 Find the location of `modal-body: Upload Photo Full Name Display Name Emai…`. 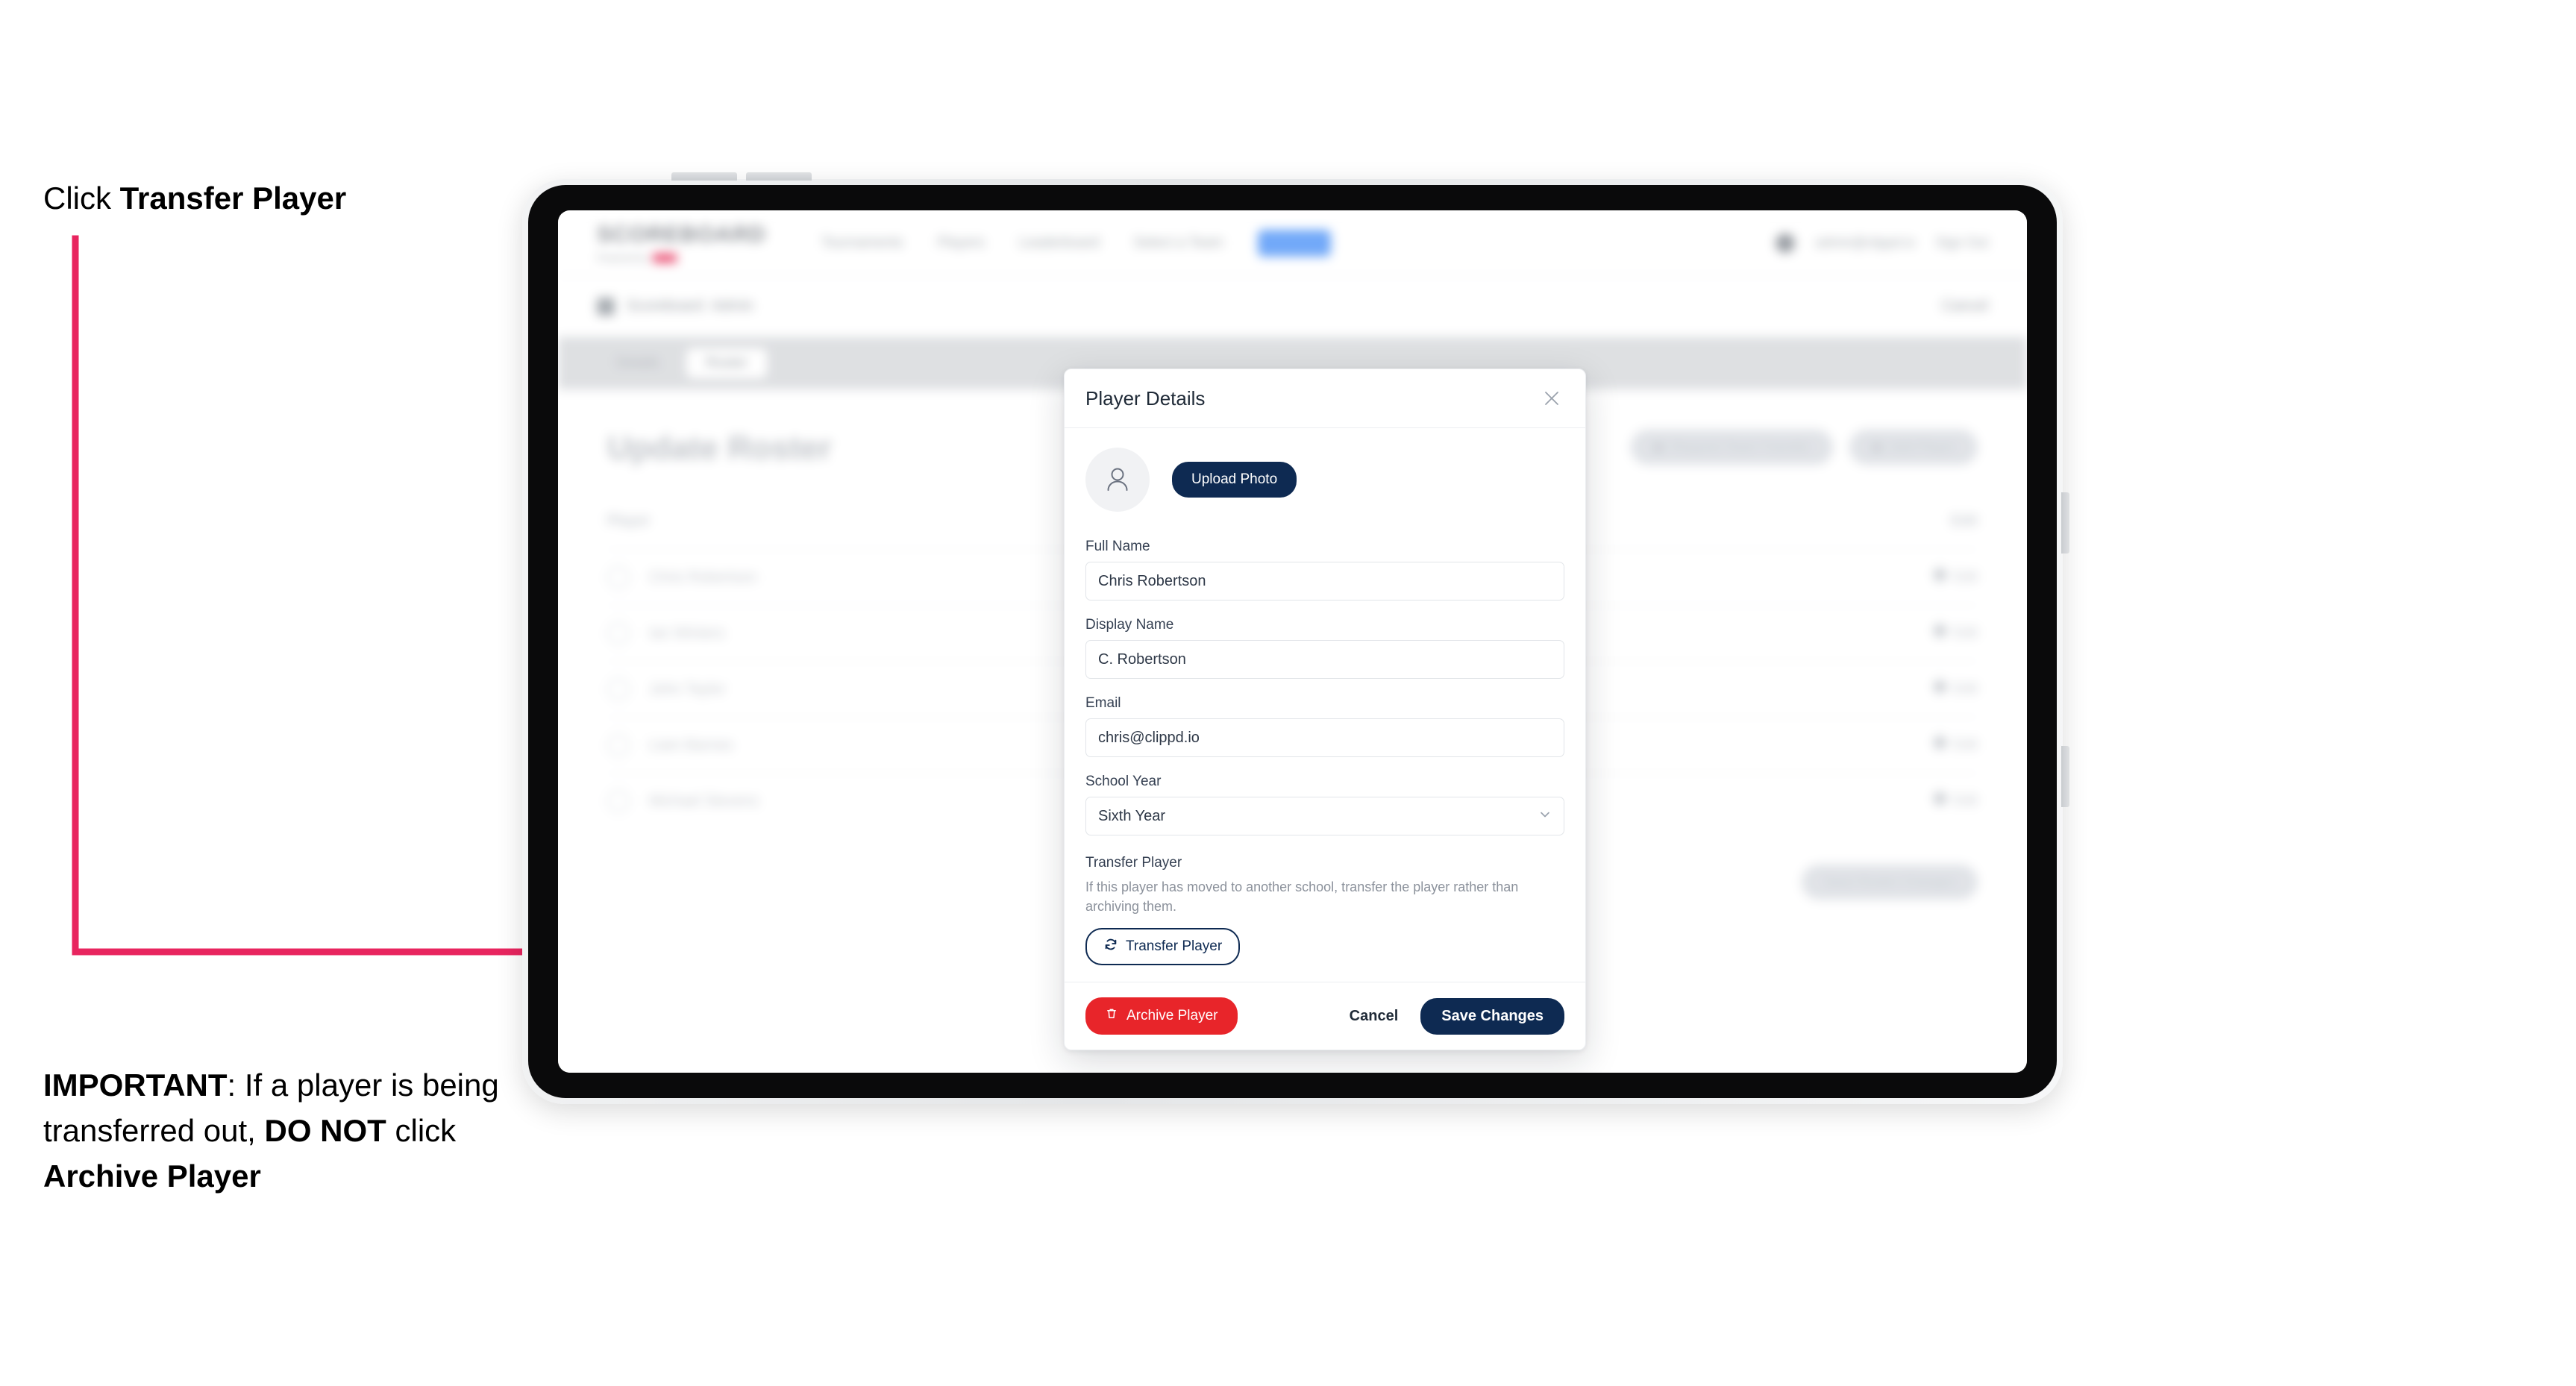

modal-body: Upload Photo Full Name Display Name Emai… is located at coordinates (1325, 705).